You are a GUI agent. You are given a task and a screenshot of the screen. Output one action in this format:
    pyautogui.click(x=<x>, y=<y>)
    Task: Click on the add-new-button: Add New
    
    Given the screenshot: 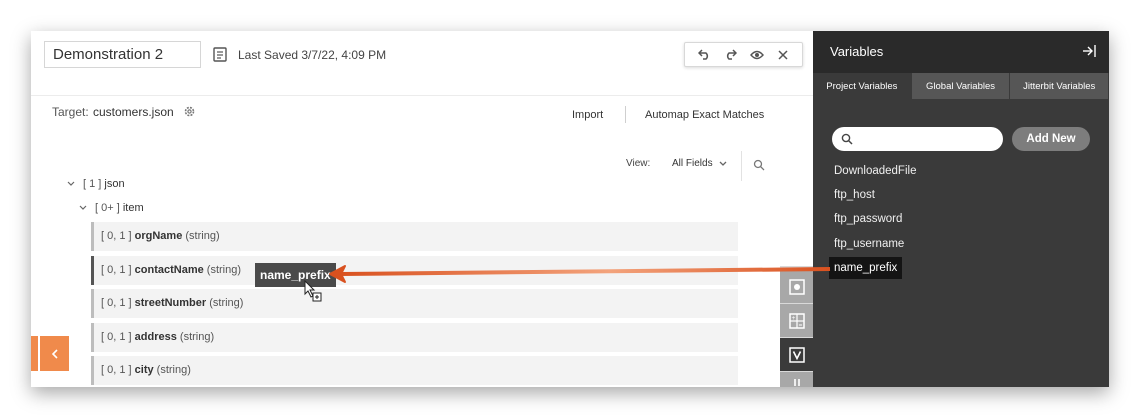 What is the action you would take?
    pyautogui.click(x=1051, y=139)
    